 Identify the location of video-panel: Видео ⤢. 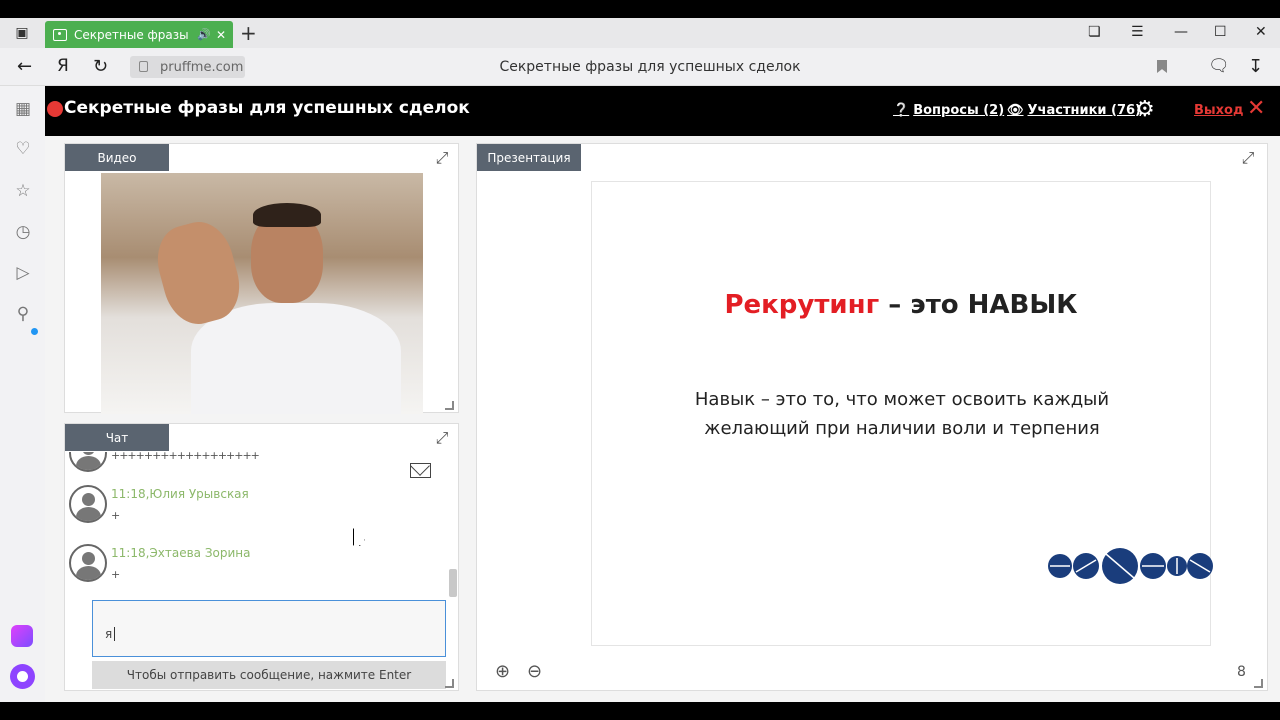
(261, 278).